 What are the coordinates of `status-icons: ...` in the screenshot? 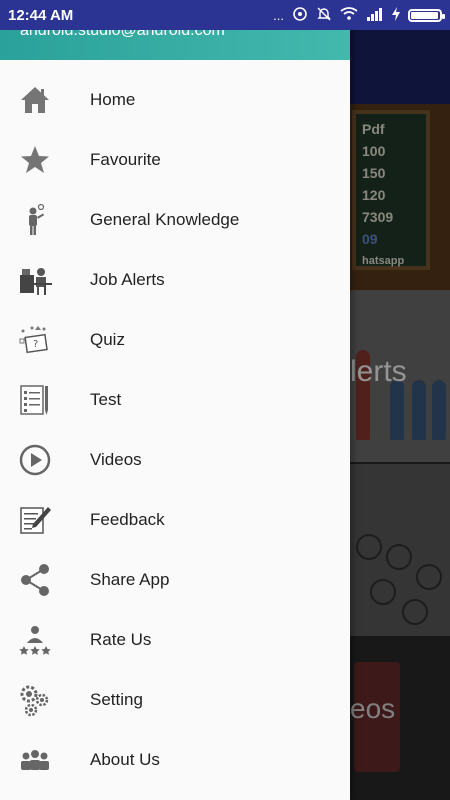 It's located at (359, 15).